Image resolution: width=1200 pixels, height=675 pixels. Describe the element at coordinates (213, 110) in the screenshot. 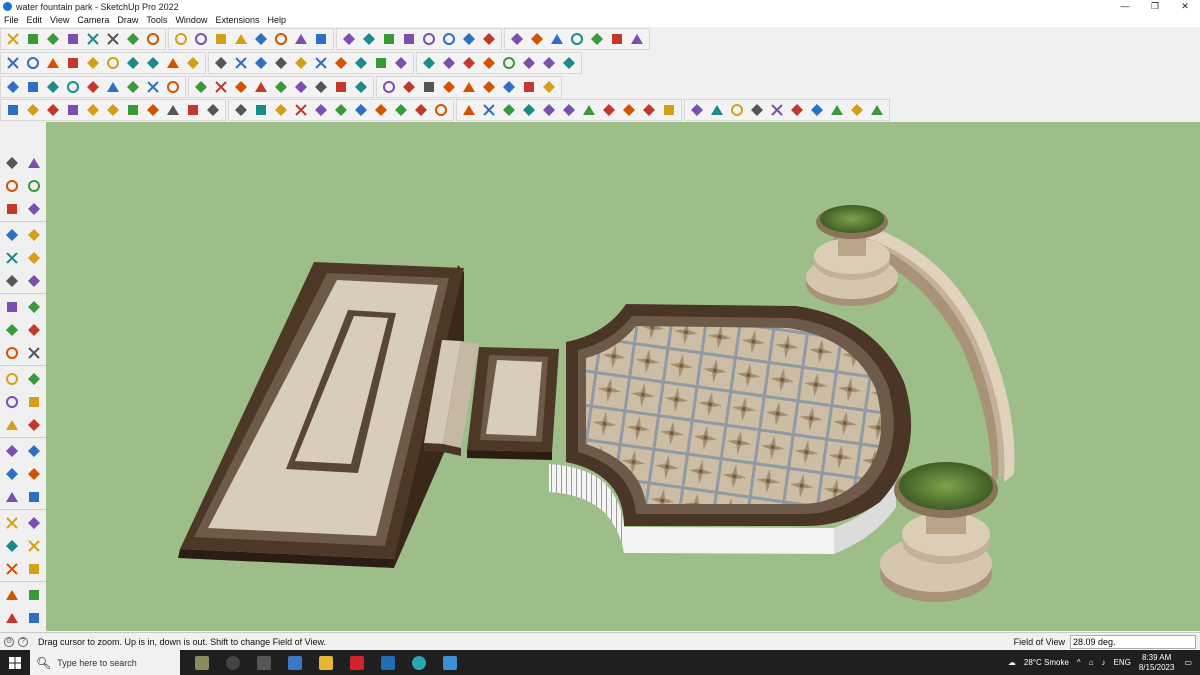

I see `outliner-button` at that location.